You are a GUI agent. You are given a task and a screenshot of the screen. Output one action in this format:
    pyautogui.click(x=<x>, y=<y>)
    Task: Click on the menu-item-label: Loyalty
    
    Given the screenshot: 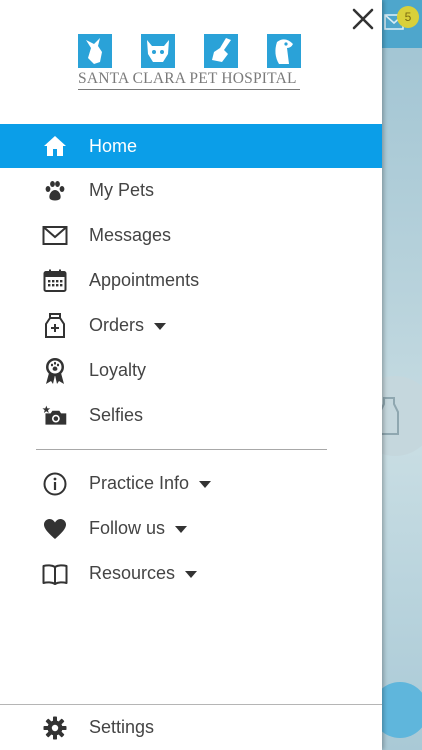 What is the action you would take?
    pyautogui.click(x=118, y=370)
    